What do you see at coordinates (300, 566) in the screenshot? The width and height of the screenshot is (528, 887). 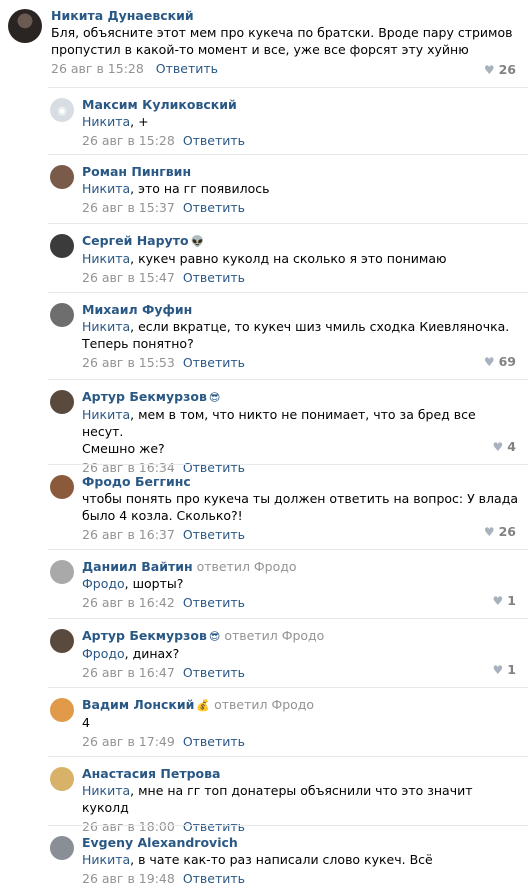 I see `reply-header: Даниил Вайтин ответил Фродо` at bounding box center [300, 566].